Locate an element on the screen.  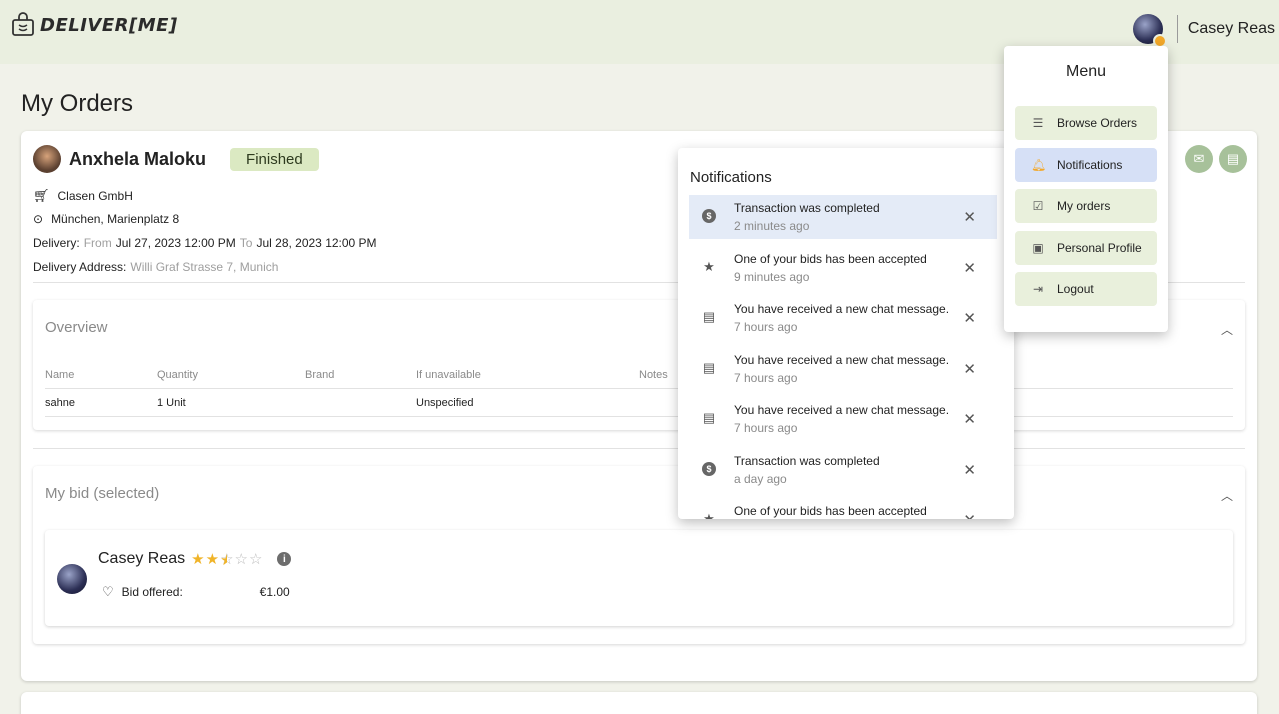
notification-item: ★ One of your bids has been accepted ✕ is located at coordinates (843, 508).